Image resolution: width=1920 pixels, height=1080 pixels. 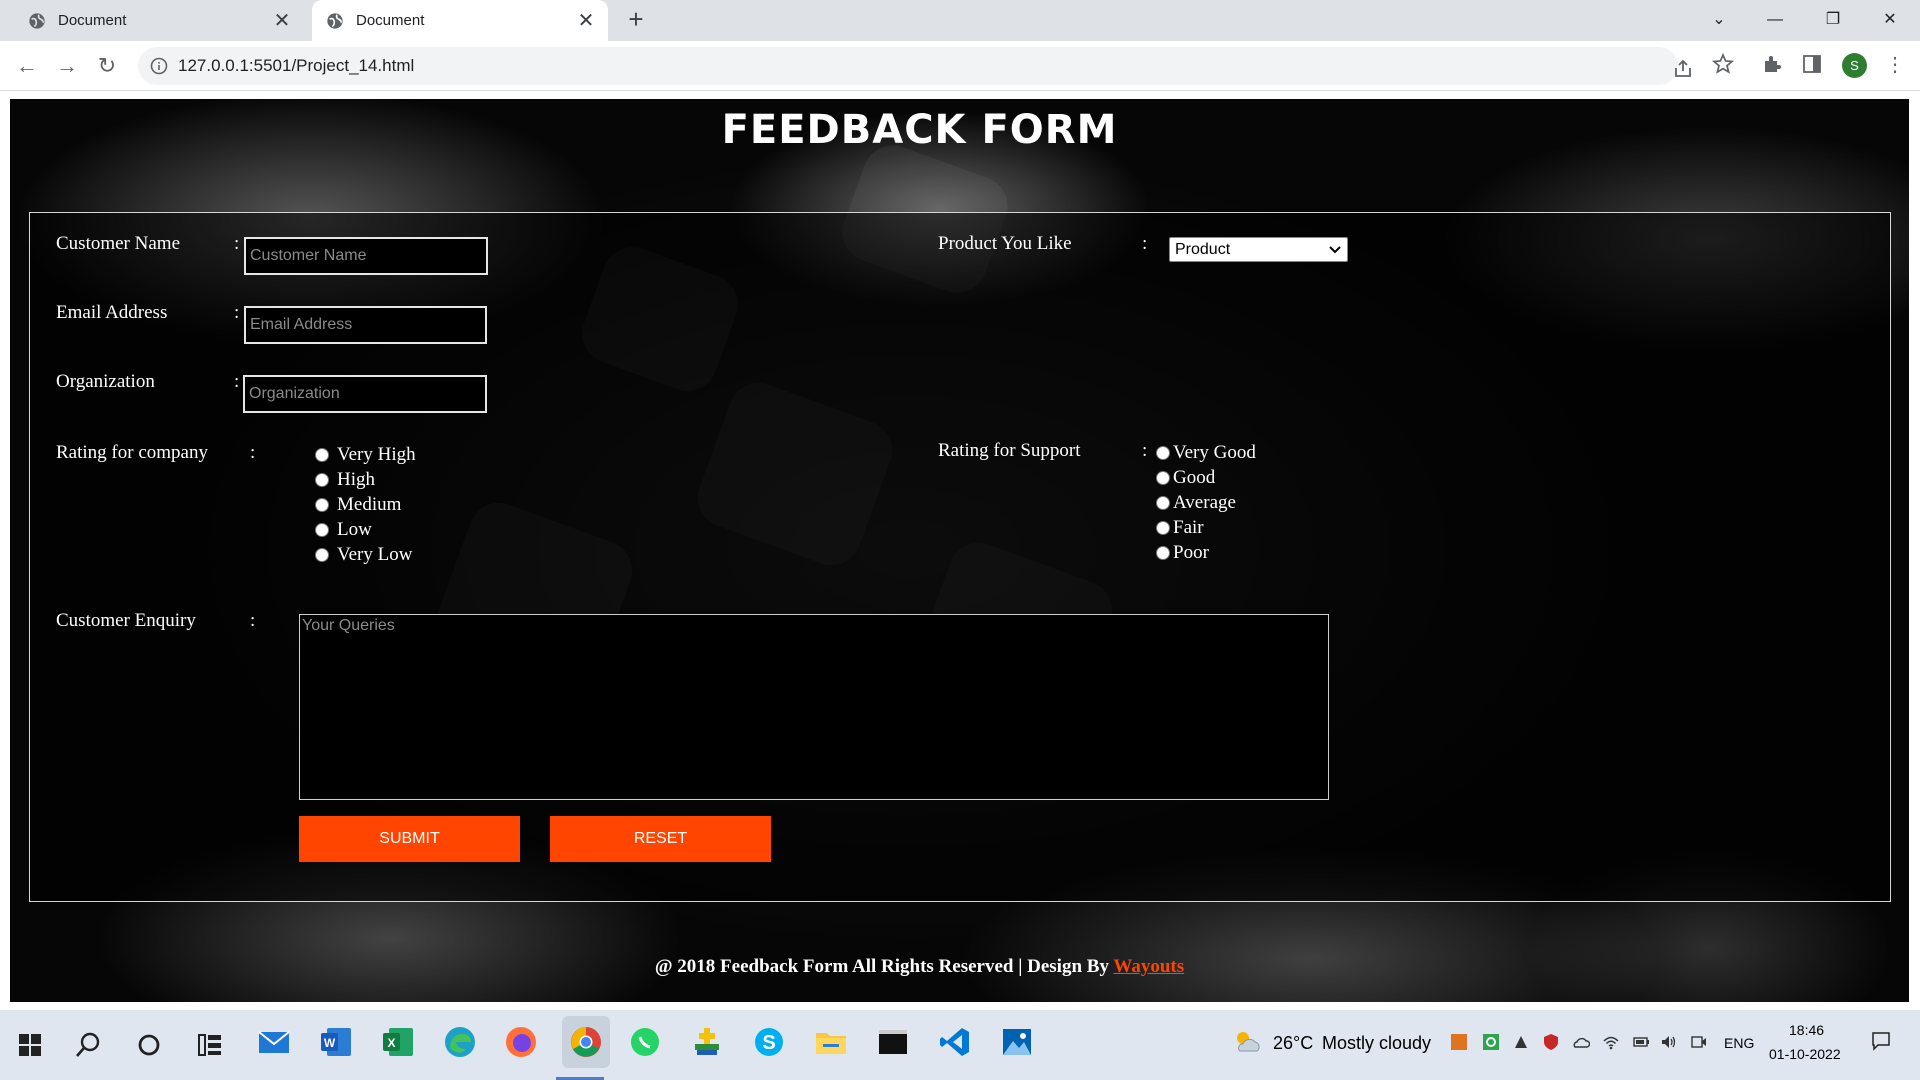 What do you see at coordinates (375, 554) in the screenshot?
I see `radio-label: Very Low` at bounding box center [375, 554].